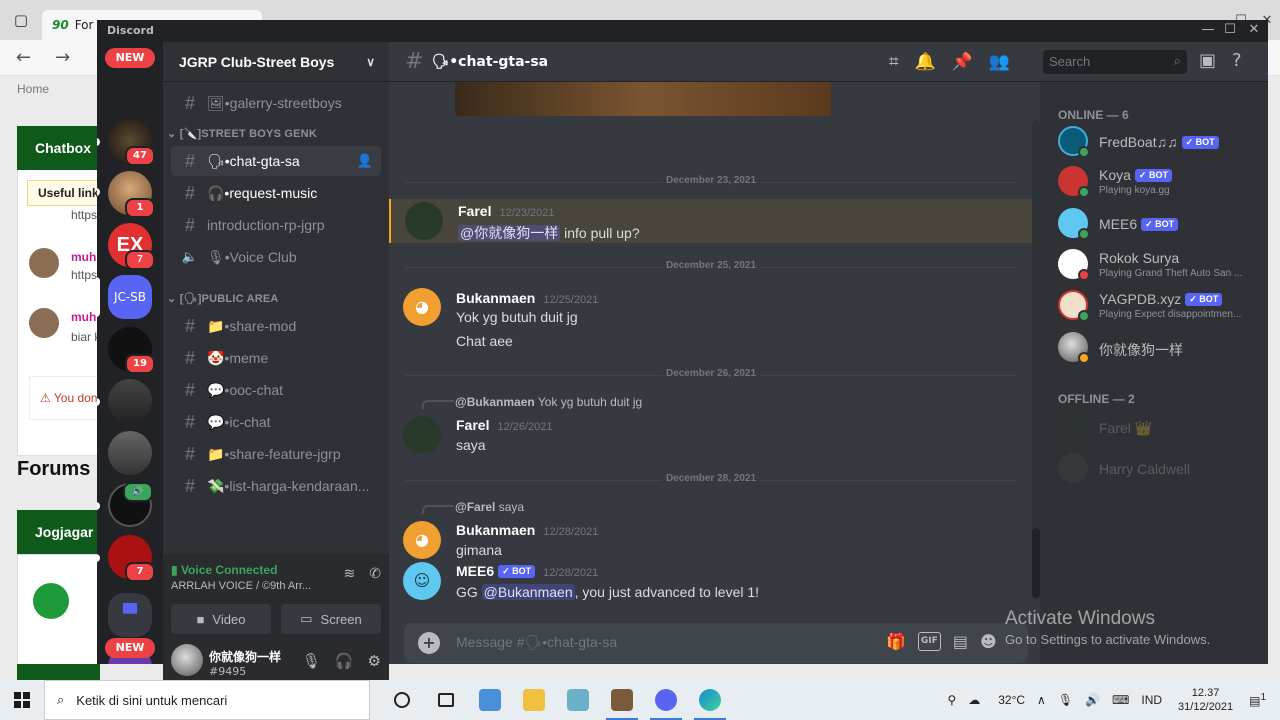  I want to click on user-mention: @Bukanmaen, so click(528, 592).